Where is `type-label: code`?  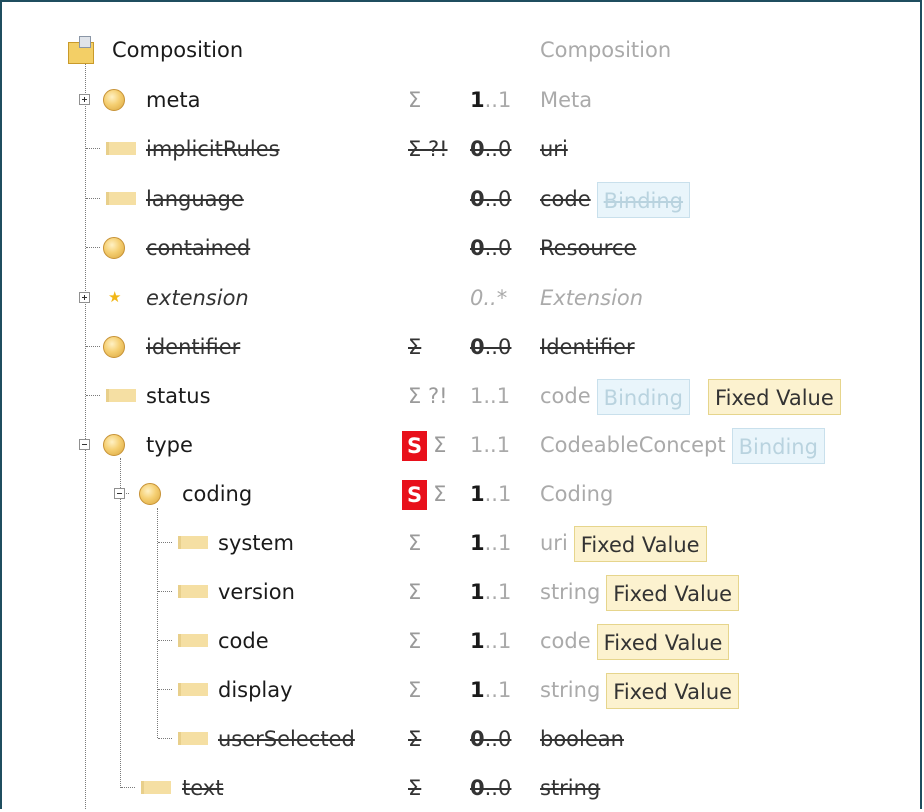
type-label: code is located at coordinates (565, 396).